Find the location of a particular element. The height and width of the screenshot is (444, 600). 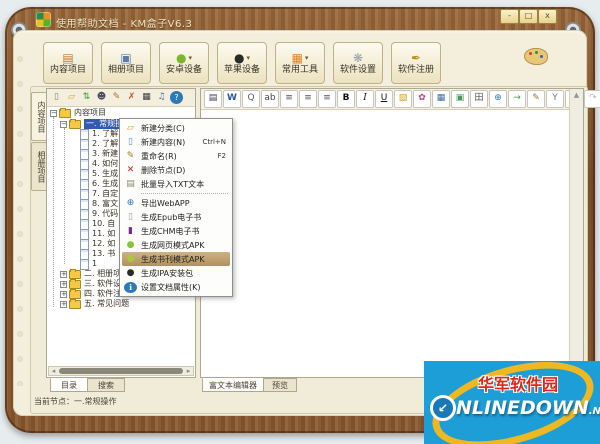

save-icon: ▤ is located at coordinates (213, 99).